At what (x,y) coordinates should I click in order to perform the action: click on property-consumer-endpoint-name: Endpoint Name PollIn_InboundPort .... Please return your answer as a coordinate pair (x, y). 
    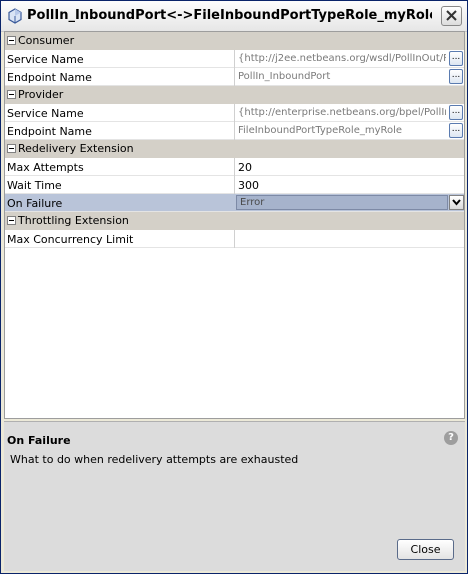
    Looking at the image, I should click on (234, 77).